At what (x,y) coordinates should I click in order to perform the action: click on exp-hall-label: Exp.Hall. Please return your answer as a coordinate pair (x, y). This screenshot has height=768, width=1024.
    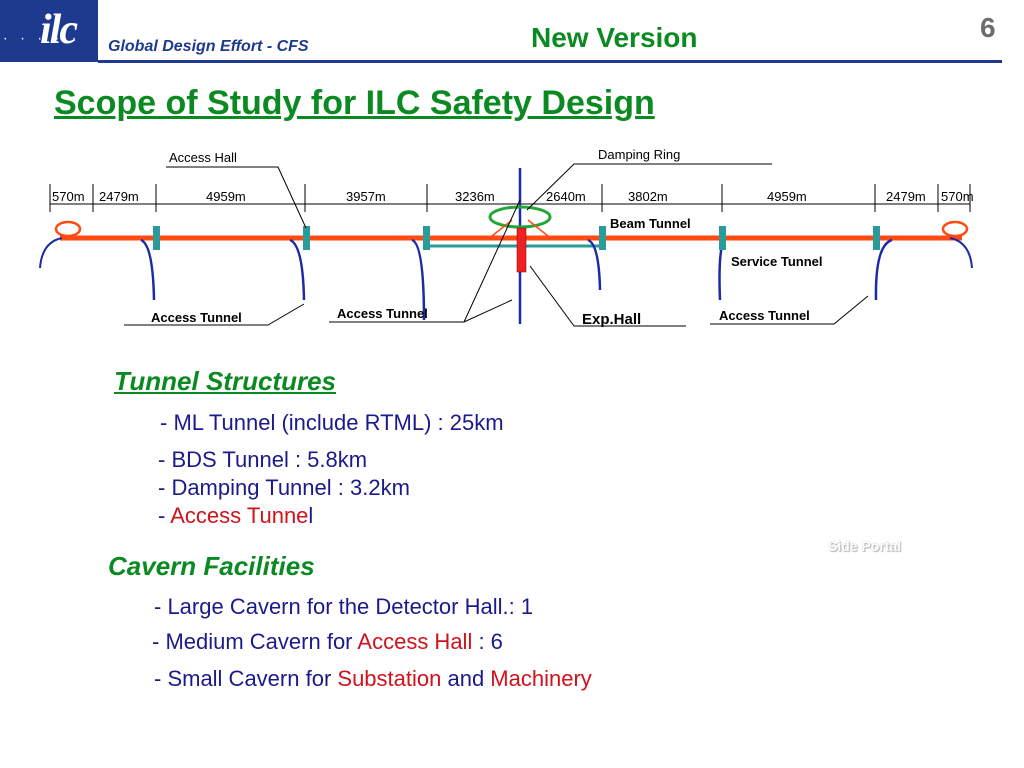
    Looking at the image, I should click on (611, 319).